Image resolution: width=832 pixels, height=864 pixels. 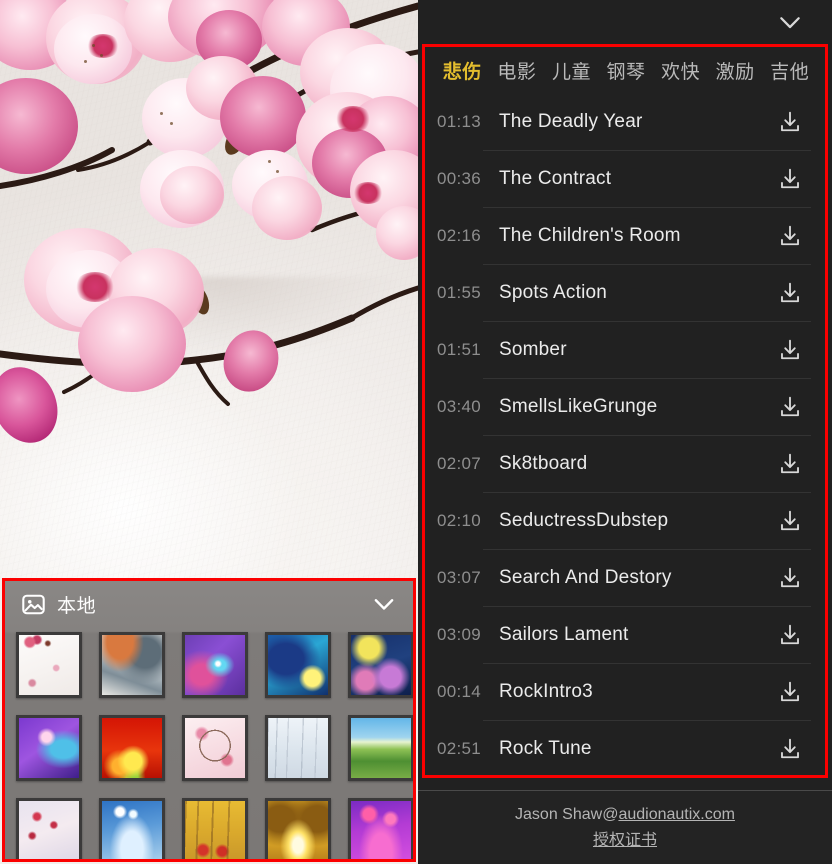 I want to click on thumbnail-art-ink-landscape, so click(x=132, y=665).